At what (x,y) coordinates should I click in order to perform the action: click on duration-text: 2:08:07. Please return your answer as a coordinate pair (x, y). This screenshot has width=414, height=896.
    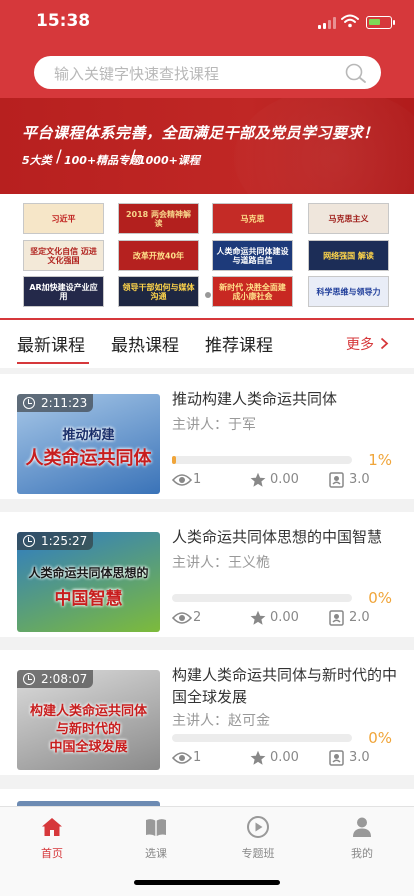
    Looking at the image, I should click on (64, 679).